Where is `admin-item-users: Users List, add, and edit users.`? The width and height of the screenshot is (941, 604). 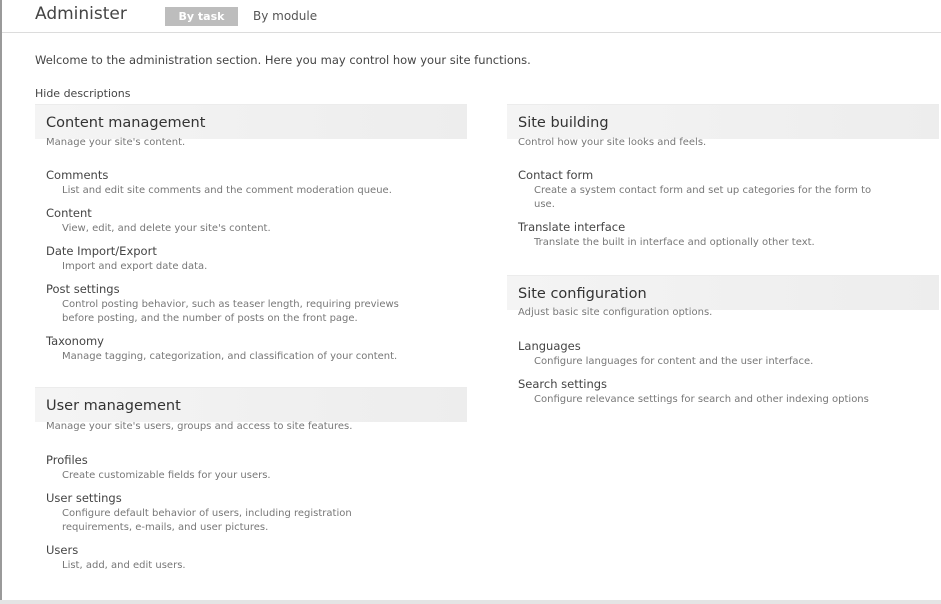 admin-item-users: Users List, add, and edit users. is located at coordinates (256, 557).